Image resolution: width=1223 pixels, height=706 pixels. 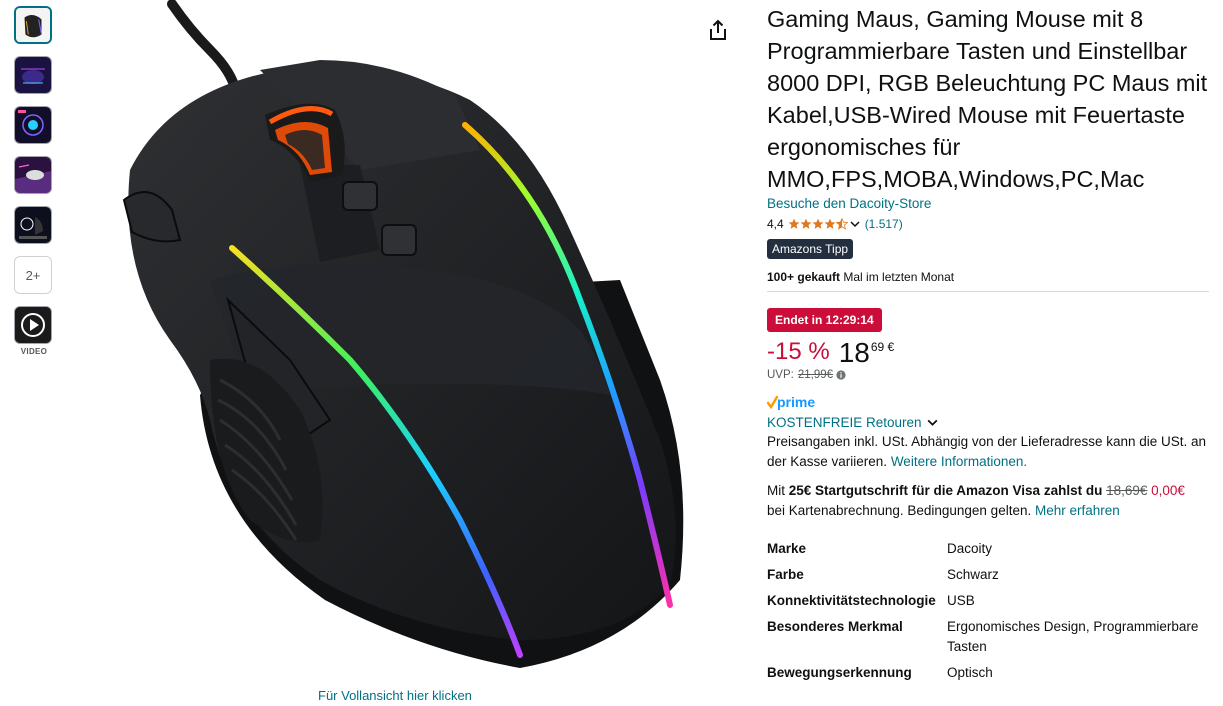 I want to click on store-link: Besuche den Dacoity-Store, so click(x=988, y=203).